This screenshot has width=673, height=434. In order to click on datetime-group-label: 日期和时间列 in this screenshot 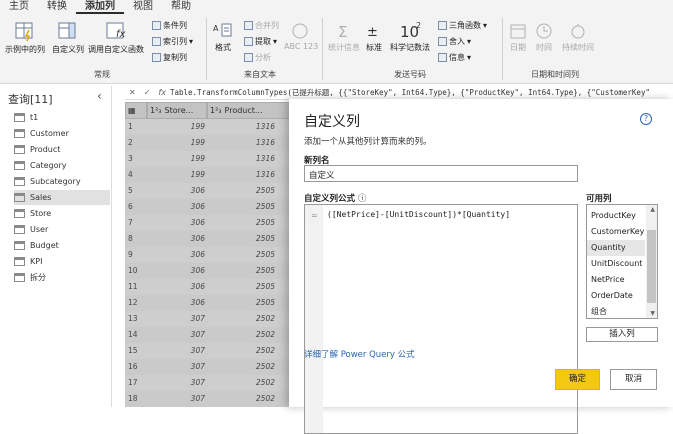, I will do `click(555, 74)`.